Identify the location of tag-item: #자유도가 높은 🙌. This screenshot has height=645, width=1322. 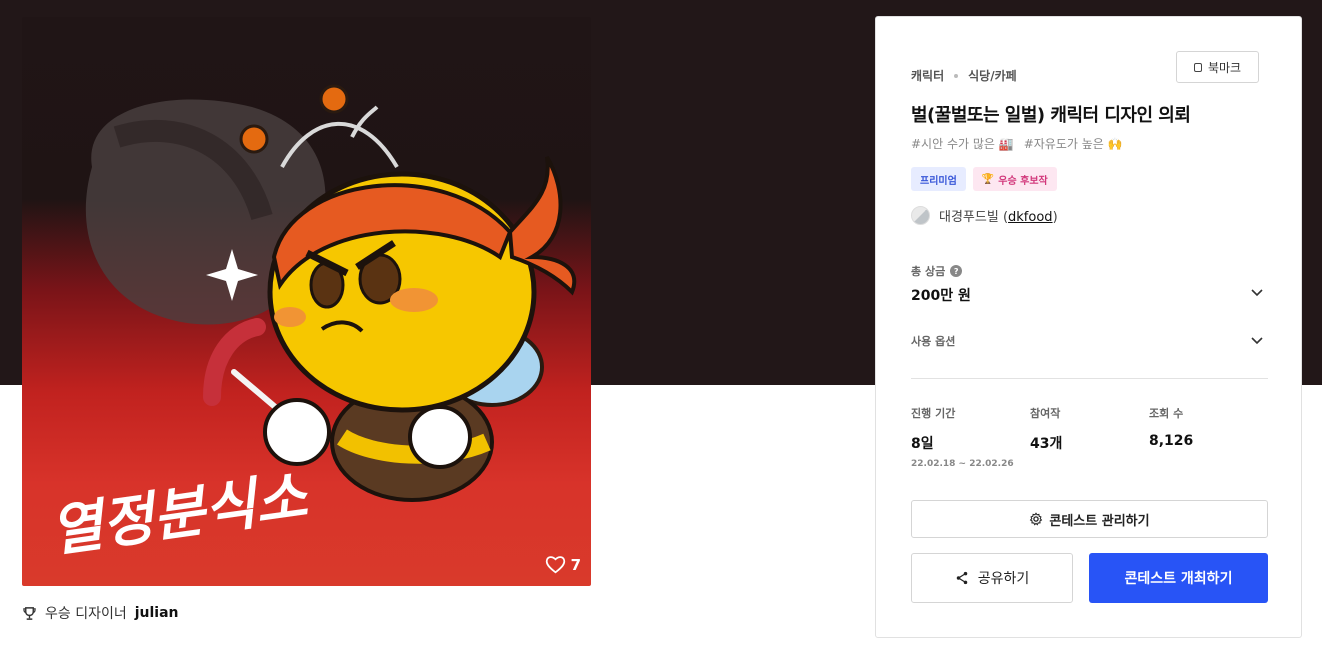
(1073, 143).